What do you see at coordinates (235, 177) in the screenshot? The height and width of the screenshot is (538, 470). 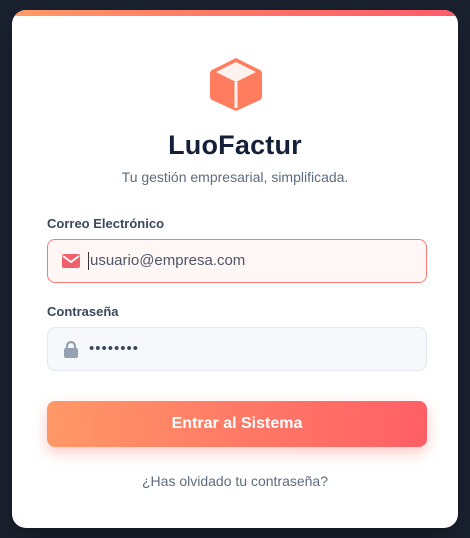 I see `brand-tagline: Tu gestión empresarial, simplificada.` at bounding box center [235, 177].